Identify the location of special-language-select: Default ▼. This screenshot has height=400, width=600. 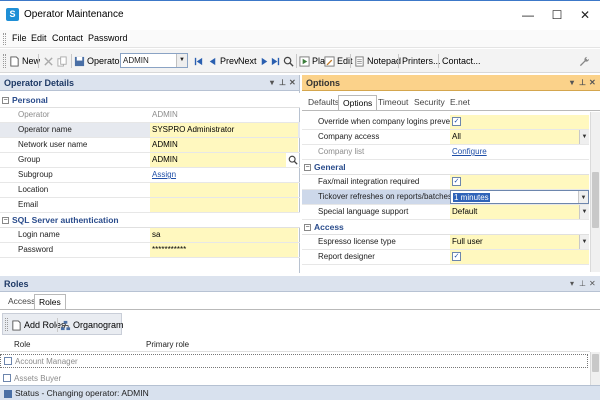
(519, 212).